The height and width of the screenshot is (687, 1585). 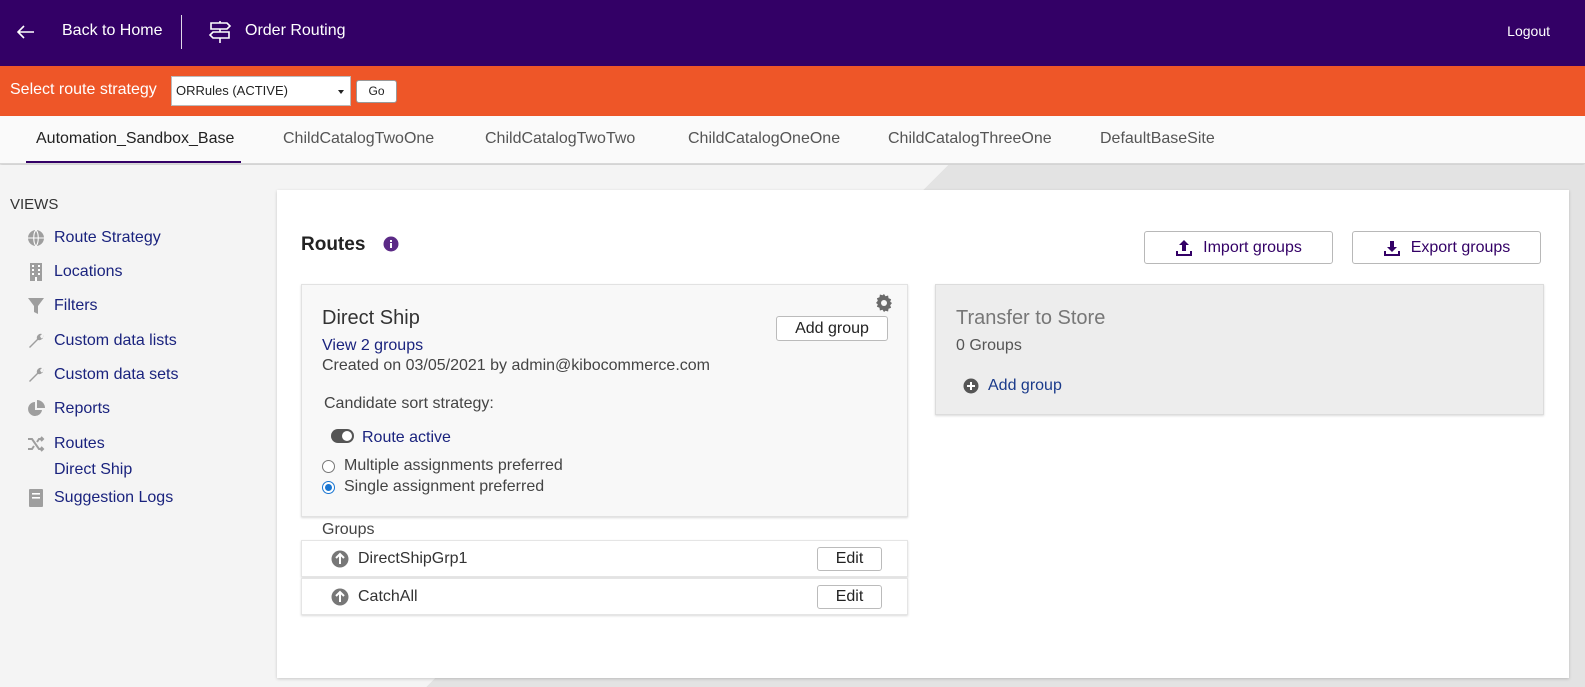 I want to click on sidebar-item-label: Reports, so click(x=82, y=408).